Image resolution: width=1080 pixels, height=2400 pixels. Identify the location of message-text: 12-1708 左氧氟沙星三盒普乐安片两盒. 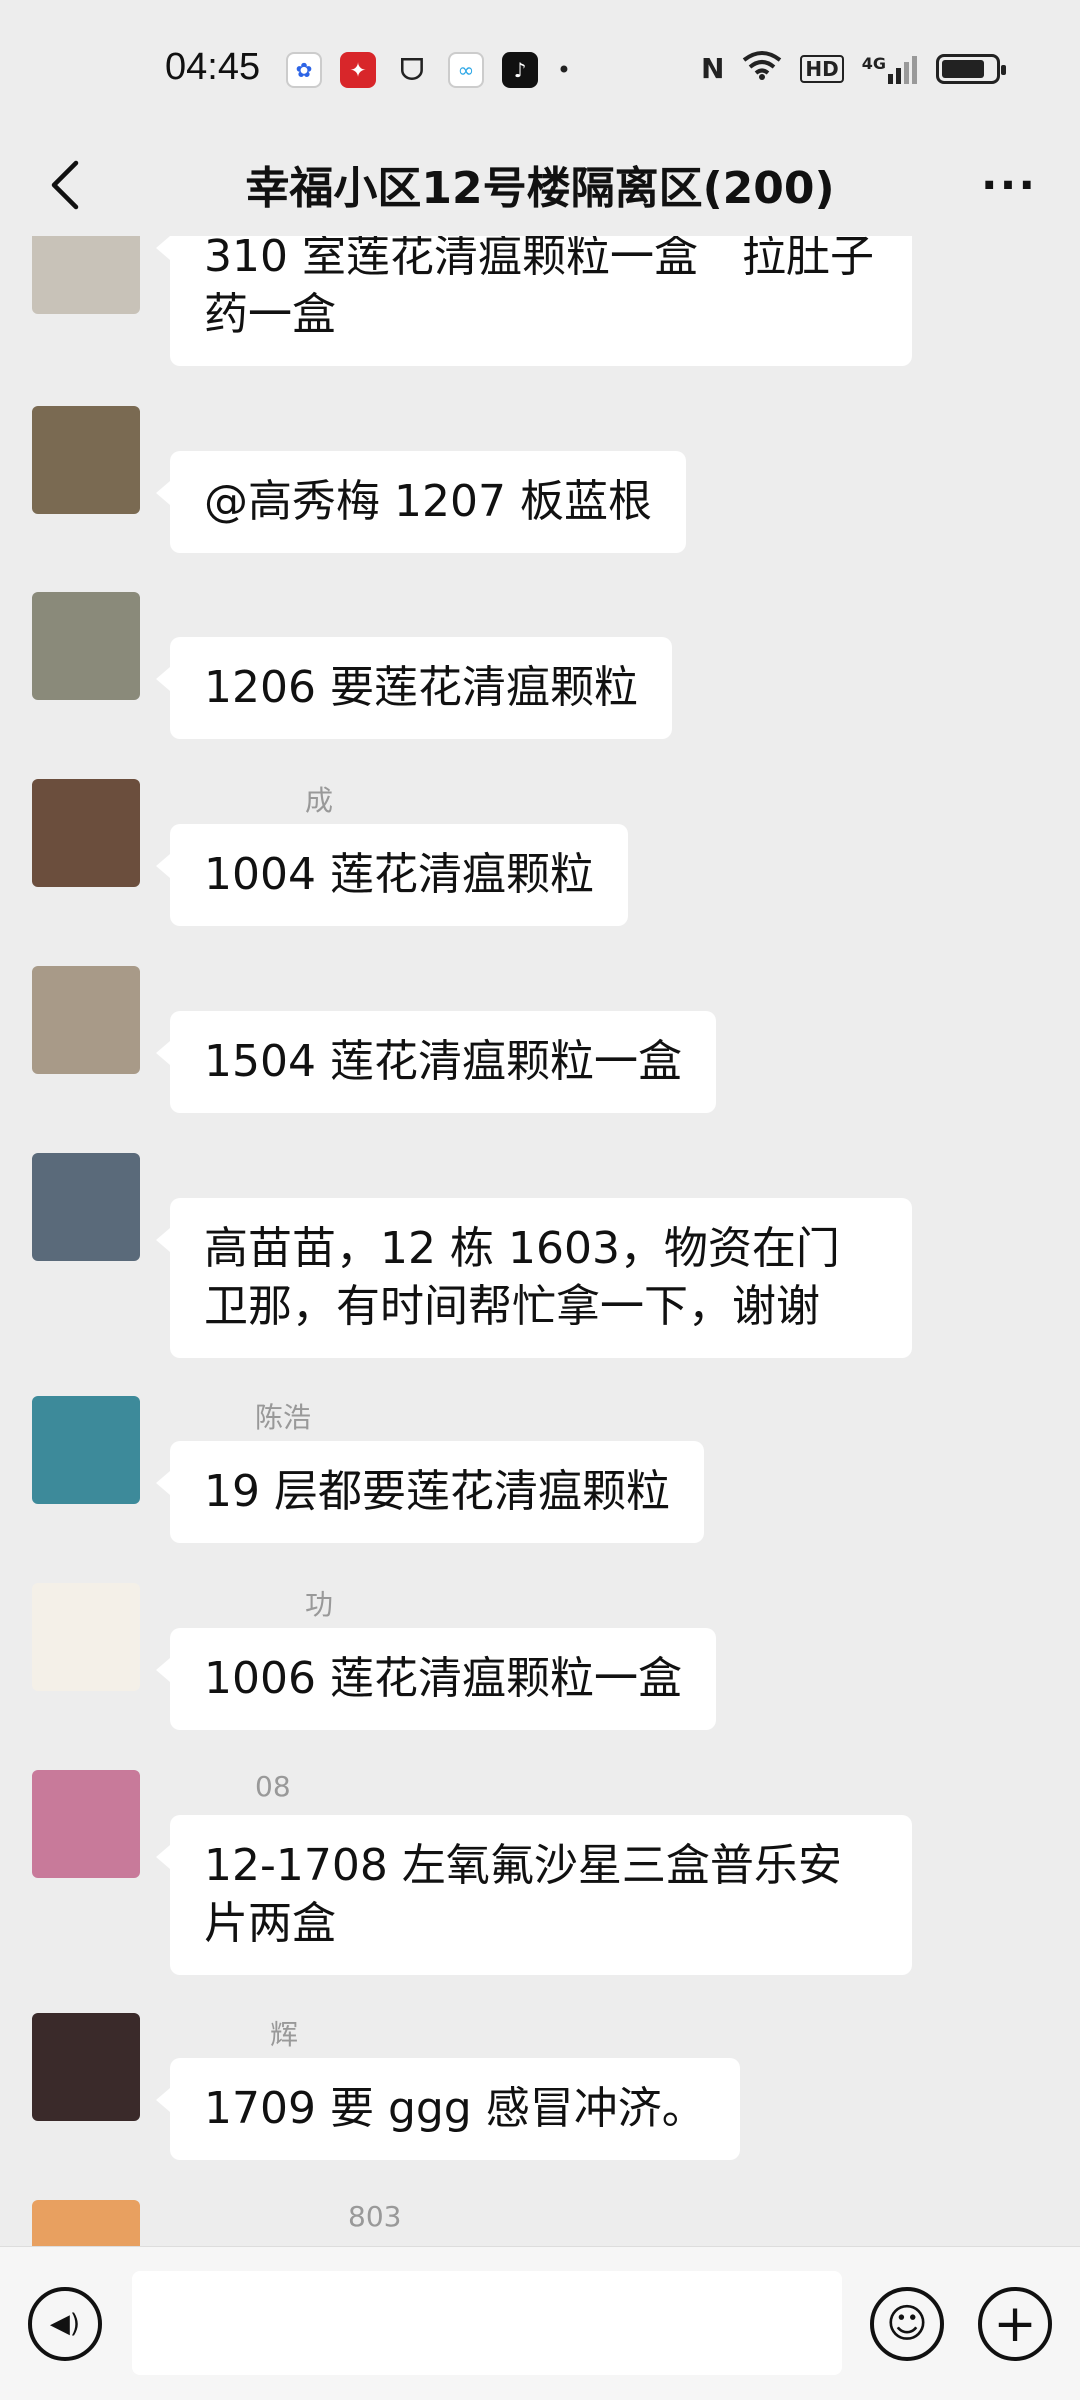
(523, 1894).